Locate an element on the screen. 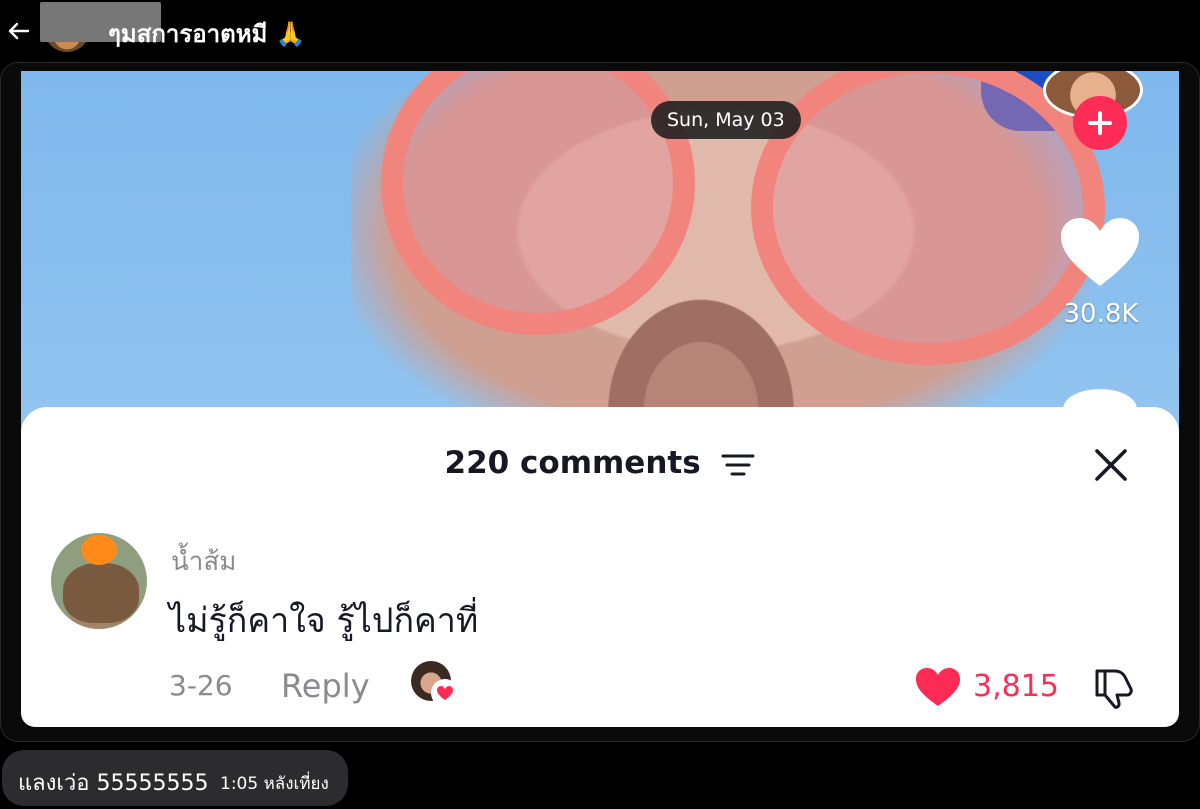  thumbs-down-icon is located at coordinates (1114, 688).